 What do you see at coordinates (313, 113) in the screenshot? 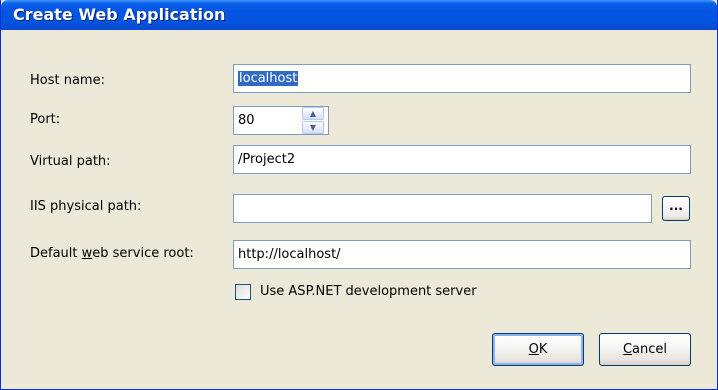
I see `spinner-up-icon: ▲` at bounding box center [313, 113].